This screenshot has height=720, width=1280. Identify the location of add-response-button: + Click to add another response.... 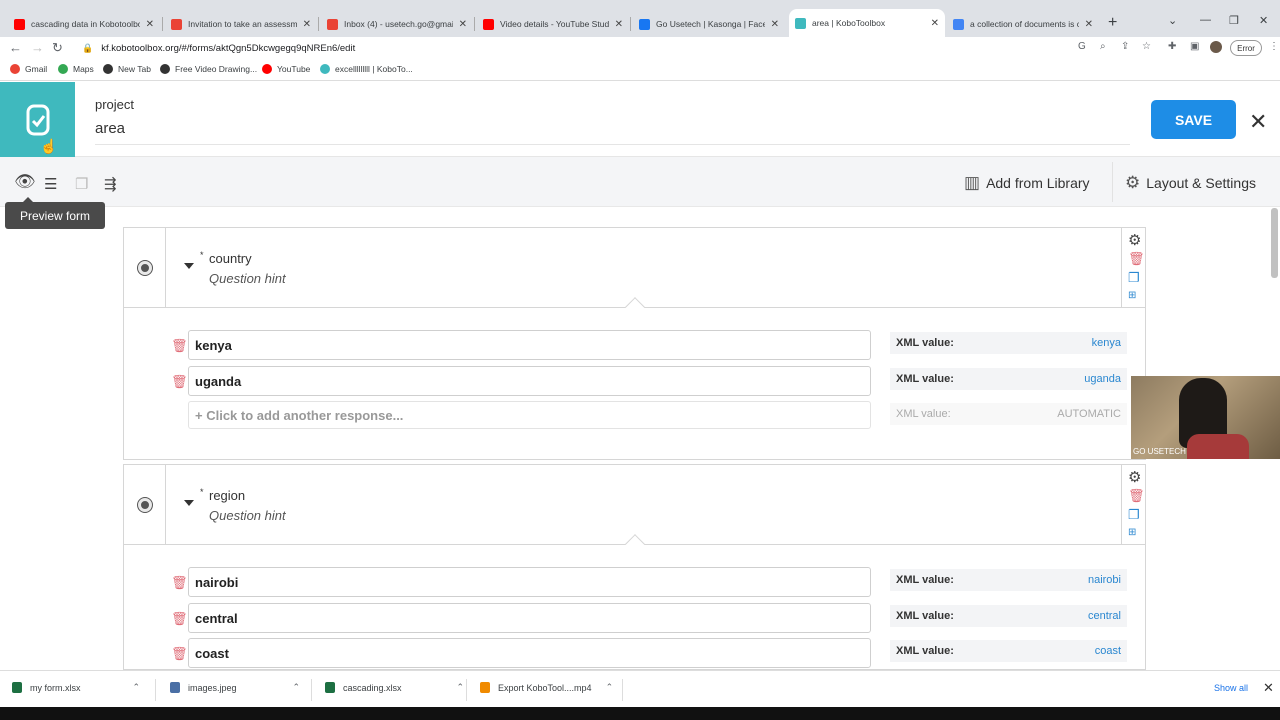
(529, 415).